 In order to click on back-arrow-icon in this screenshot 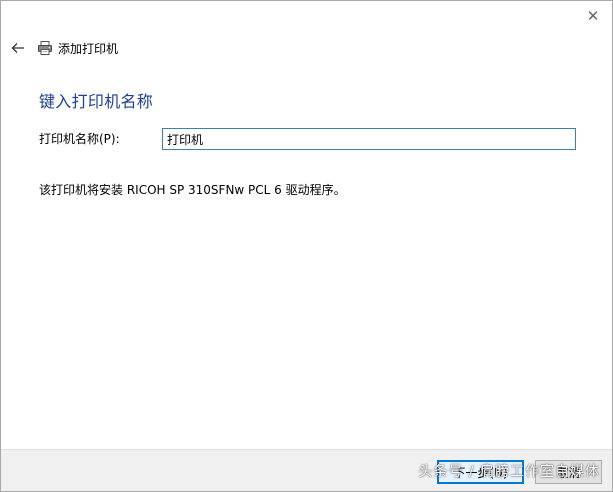, I will do `click(17, 48)`.